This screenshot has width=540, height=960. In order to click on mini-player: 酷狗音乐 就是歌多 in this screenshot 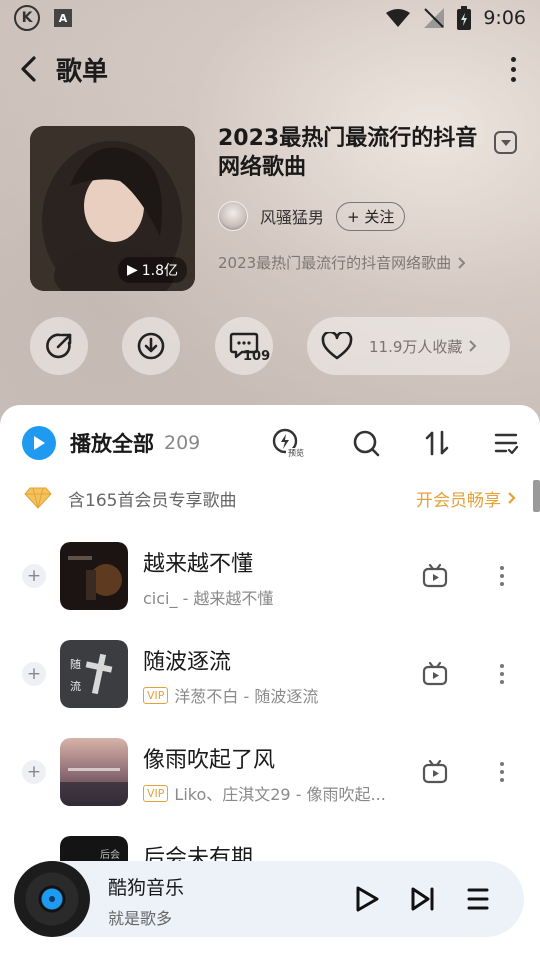, I will do `click(269, 899)`.